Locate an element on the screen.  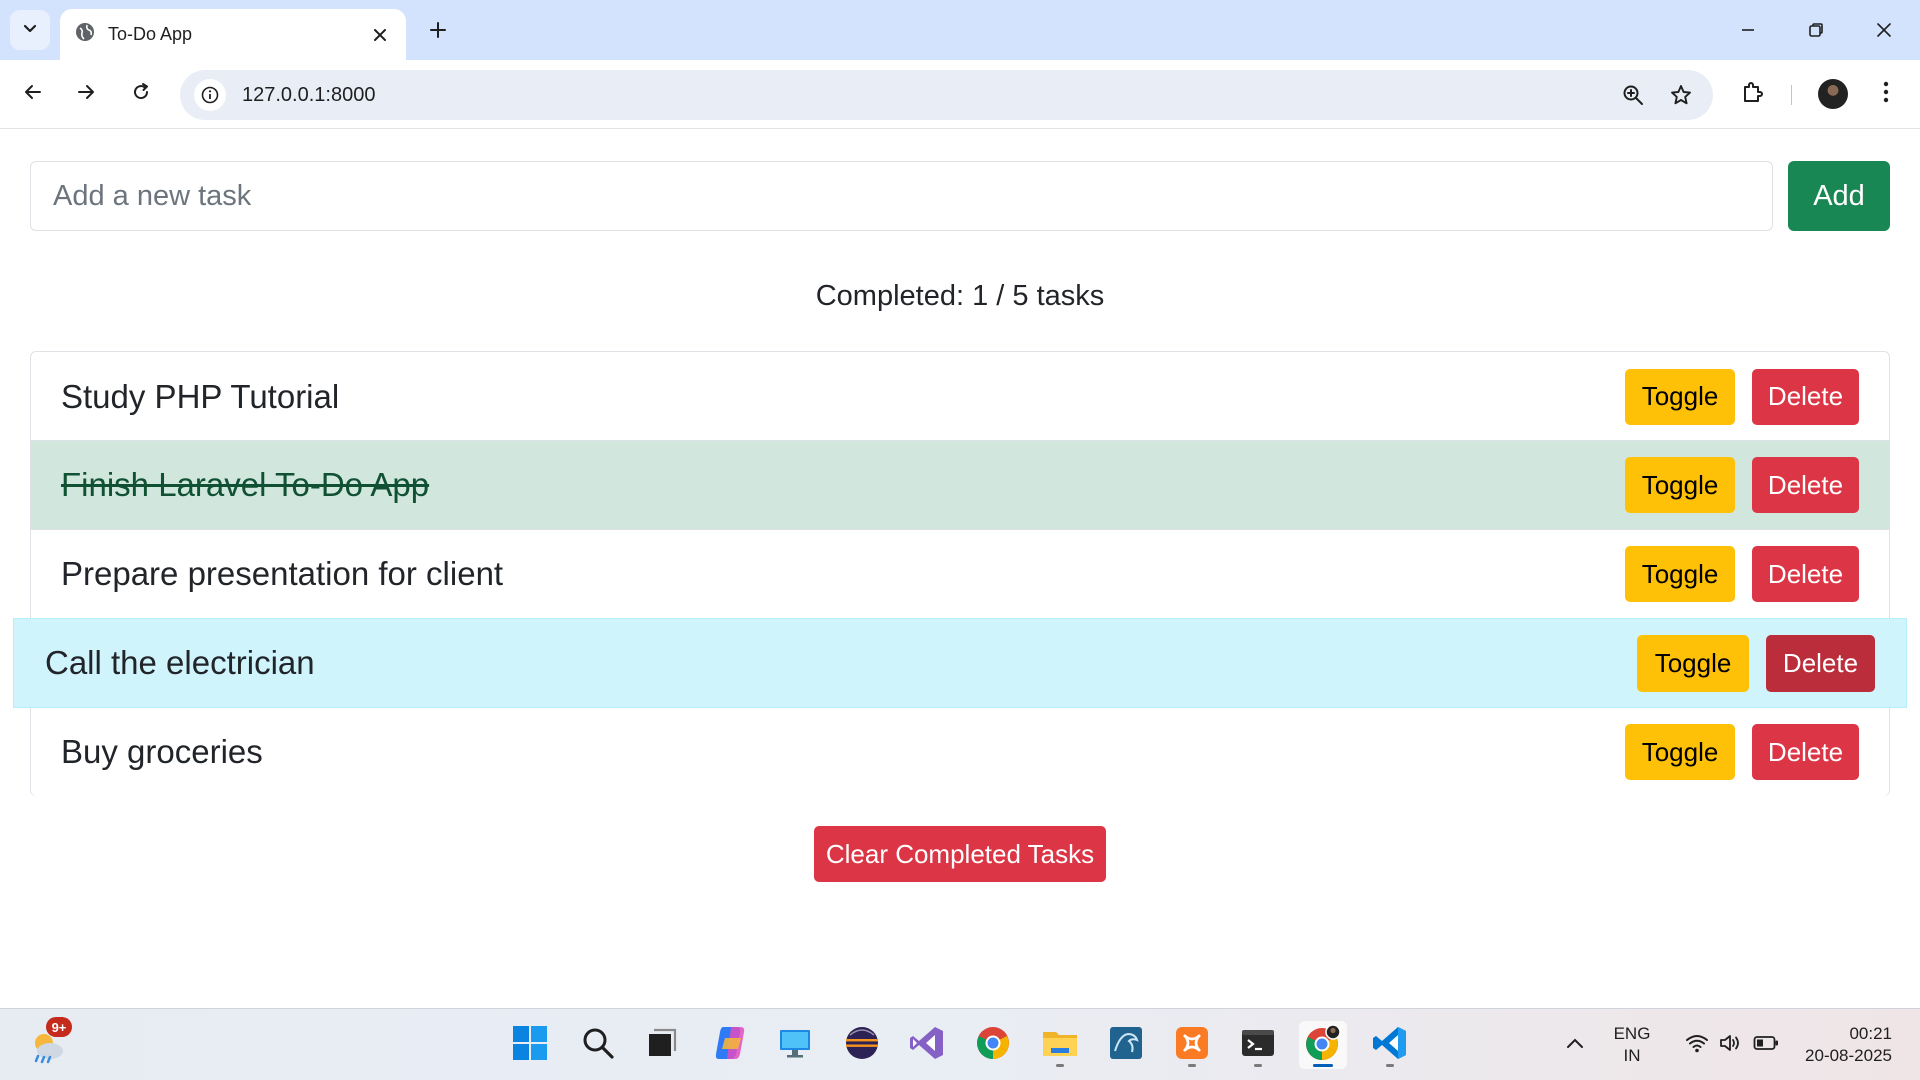
puzzle-icon is located at coordinates (1753, 94).